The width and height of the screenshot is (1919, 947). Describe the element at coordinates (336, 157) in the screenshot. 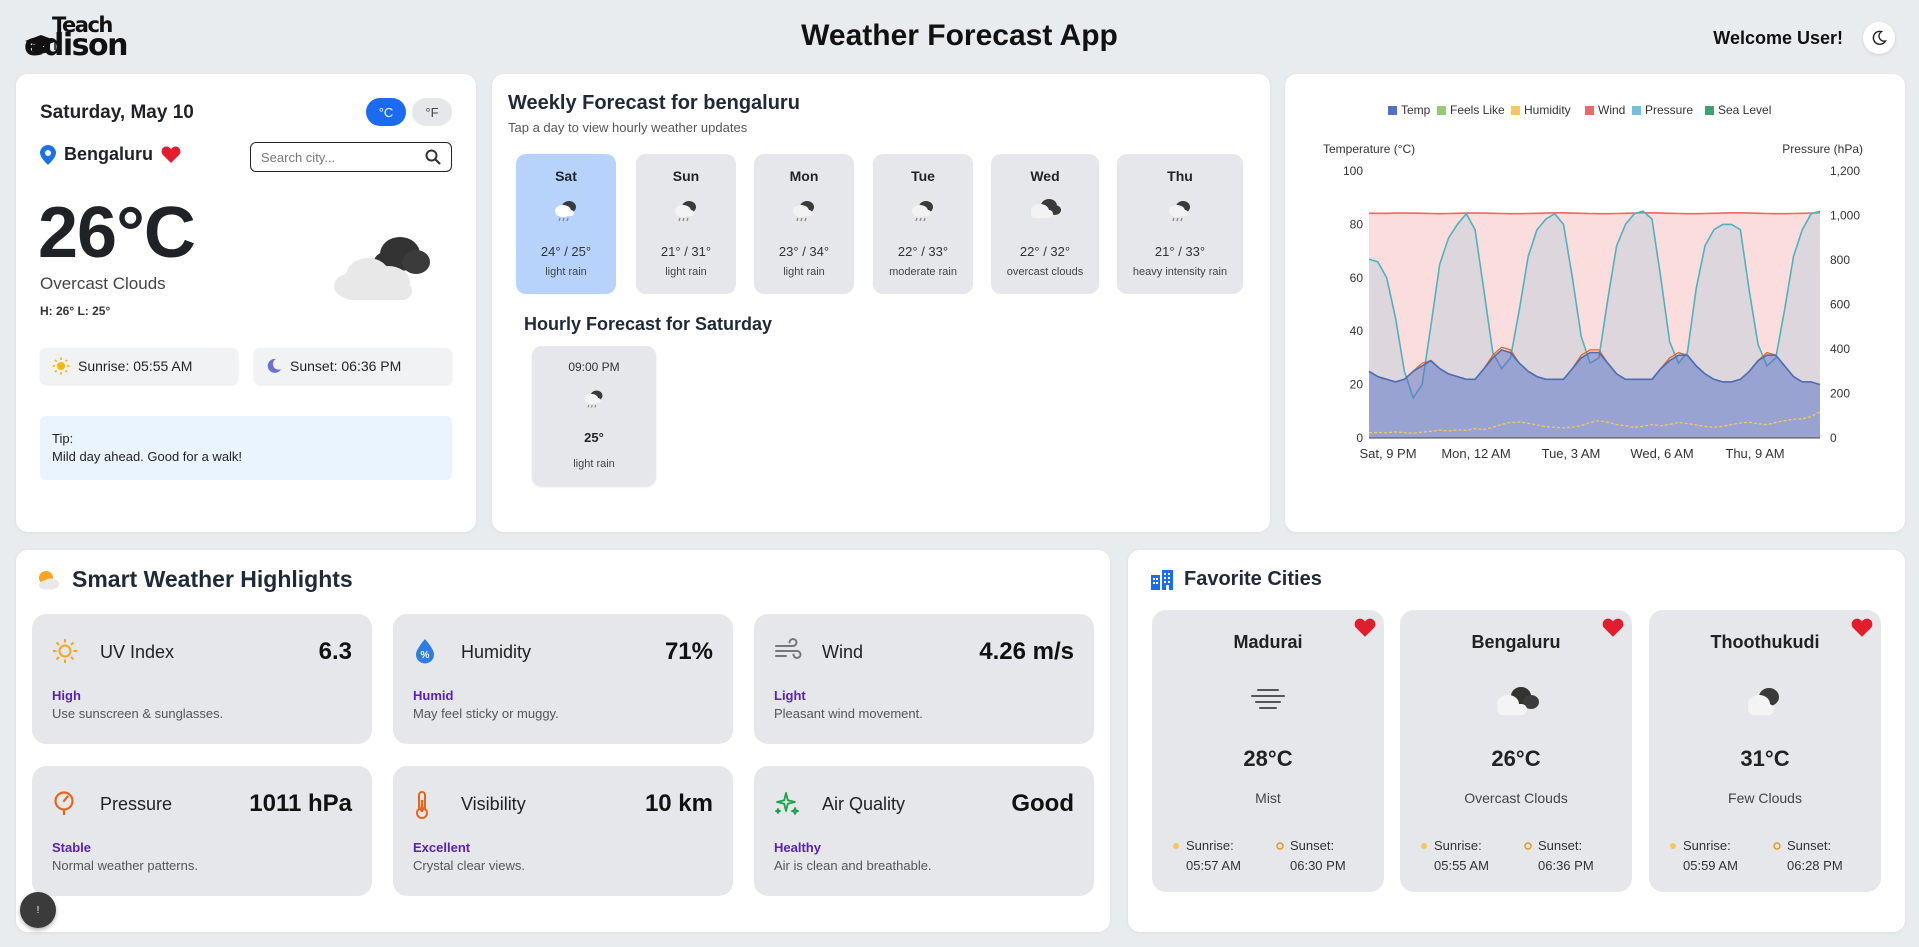

I see `search-input` at that location.